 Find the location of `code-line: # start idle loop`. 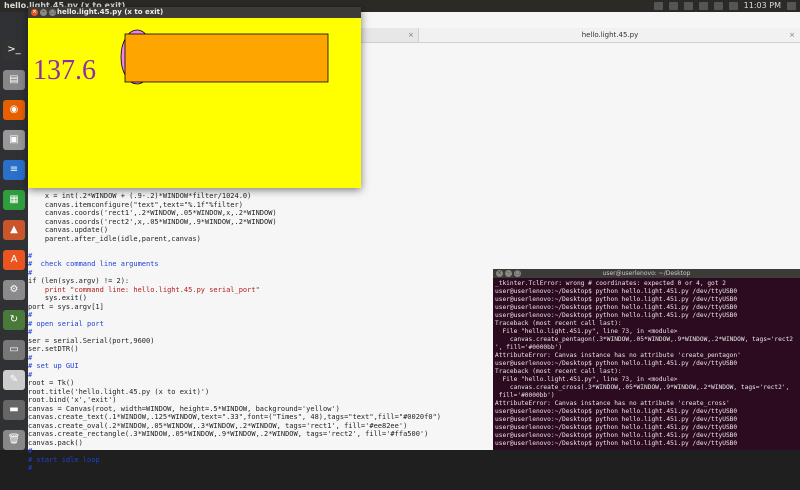

code-line: # start idle loop is located at coordinates (64, 459).